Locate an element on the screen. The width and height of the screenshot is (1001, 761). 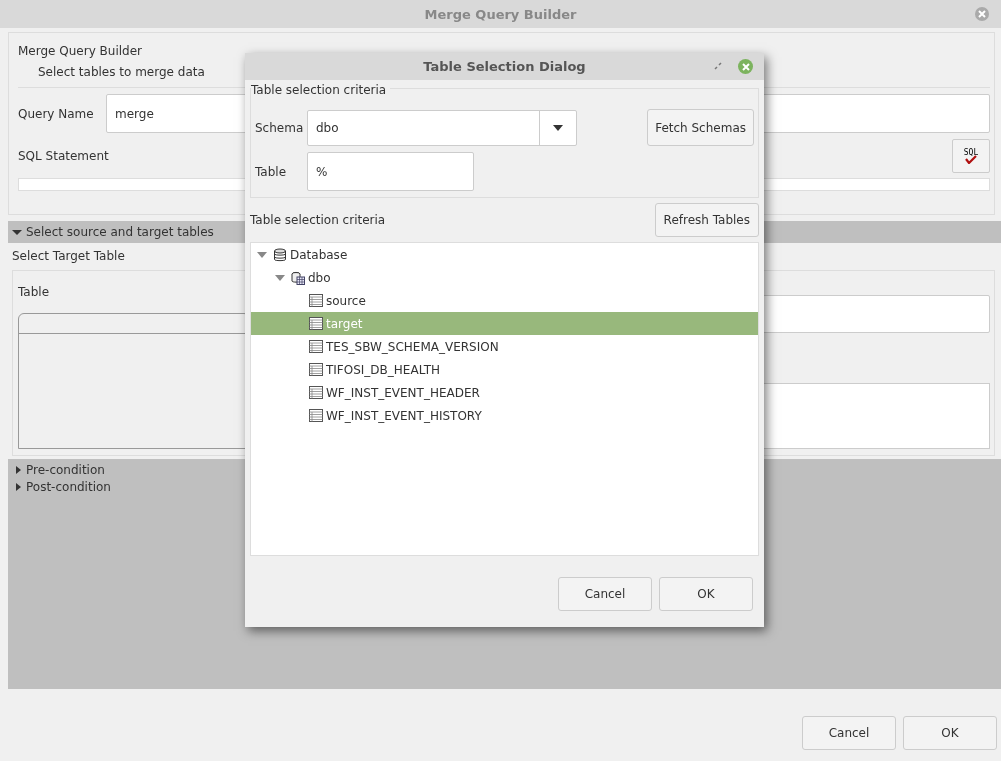
group-title: Table selection criteria is located at coordinates (321, 90).